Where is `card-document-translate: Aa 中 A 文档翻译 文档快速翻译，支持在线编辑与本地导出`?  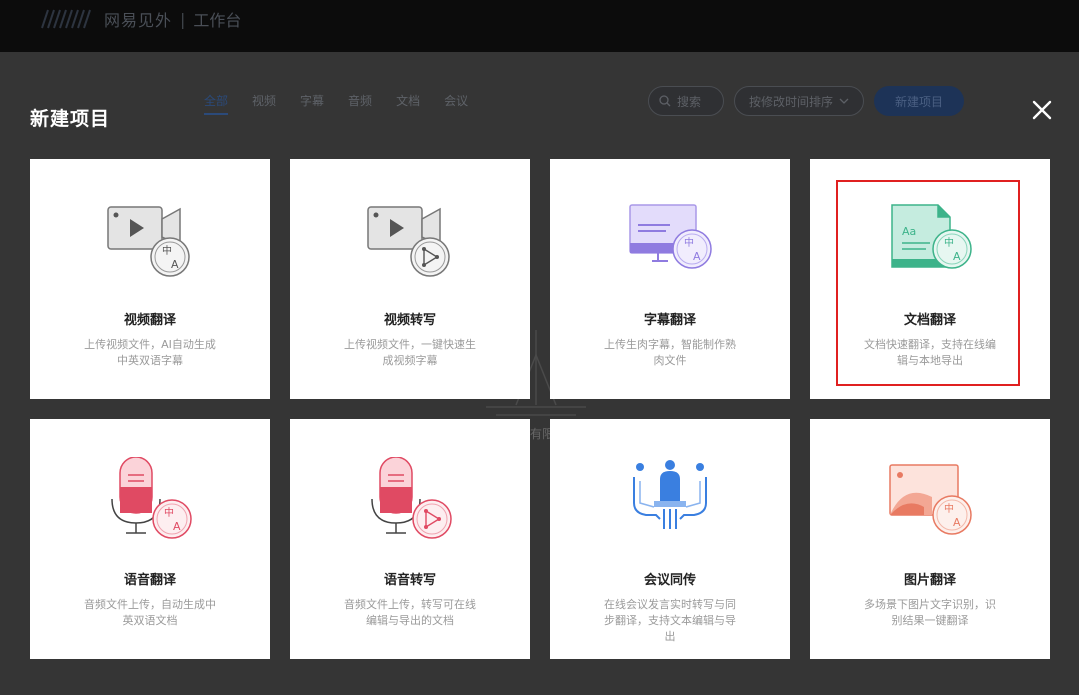
card-document-translate: Aa 中 A 文档翻译 文档快速翻译，支持在线编辑与本地导出 is located at coordinates (930, 279).